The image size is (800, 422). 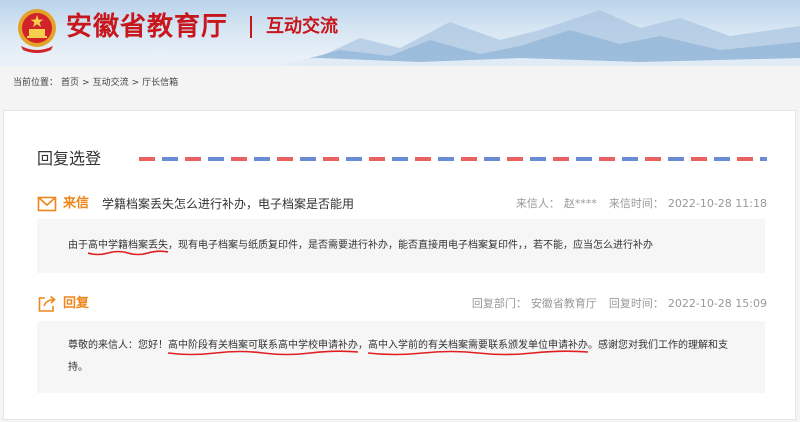 I want to click on header-divider, so click(x=251, y=27).